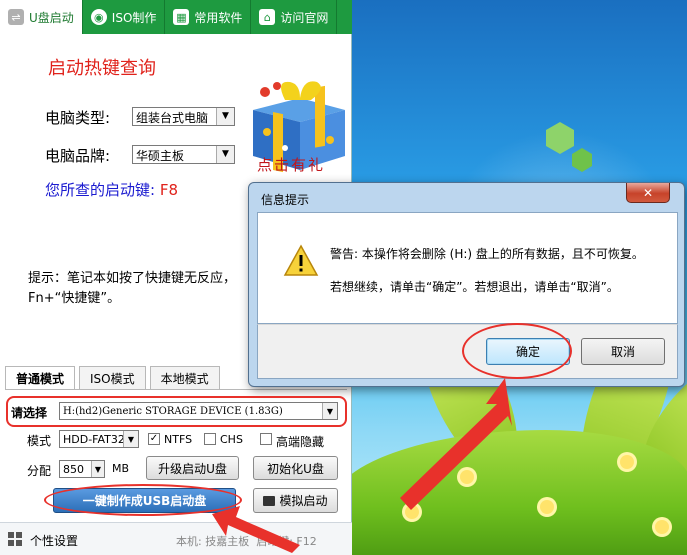  I want to click on hotkey-result: 您所查的启动键: F8, so click(111, 189).